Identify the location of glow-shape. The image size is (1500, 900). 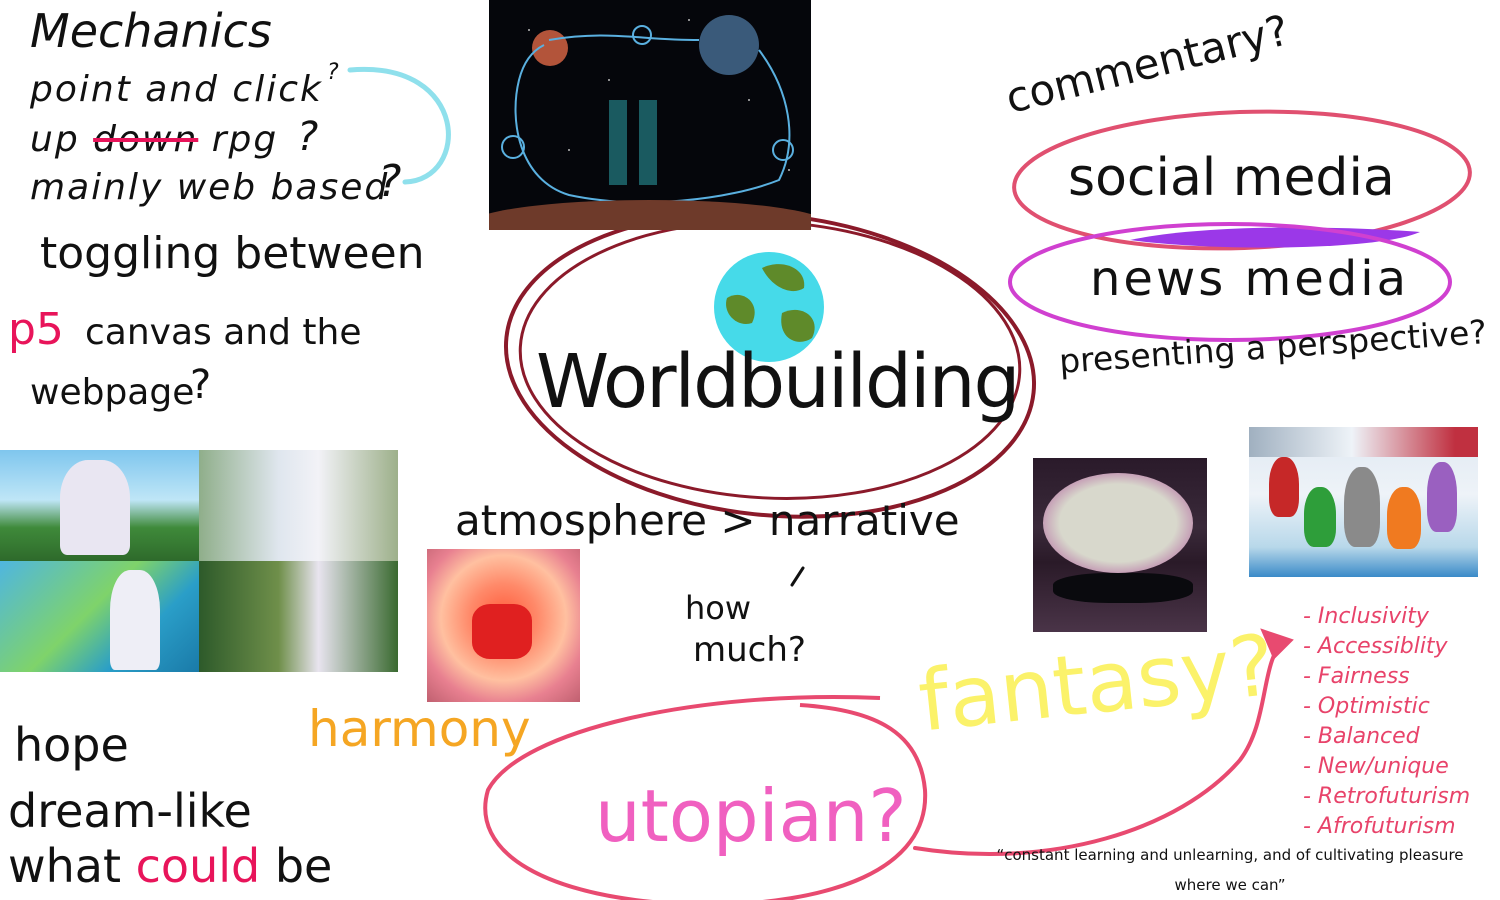
(1118, 523).